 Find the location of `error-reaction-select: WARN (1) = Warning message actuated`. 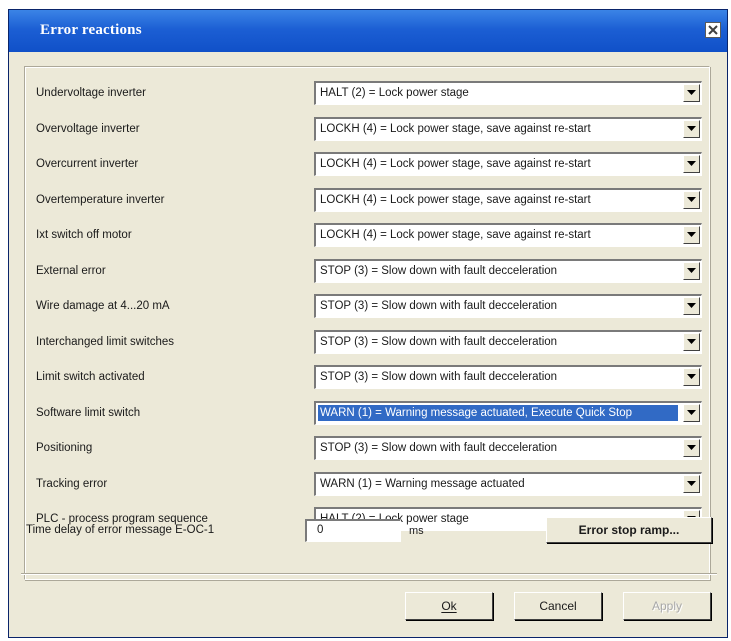

error-reaction-select: WARN (1) = Warning message actuated is located at coordinates (508, 484).